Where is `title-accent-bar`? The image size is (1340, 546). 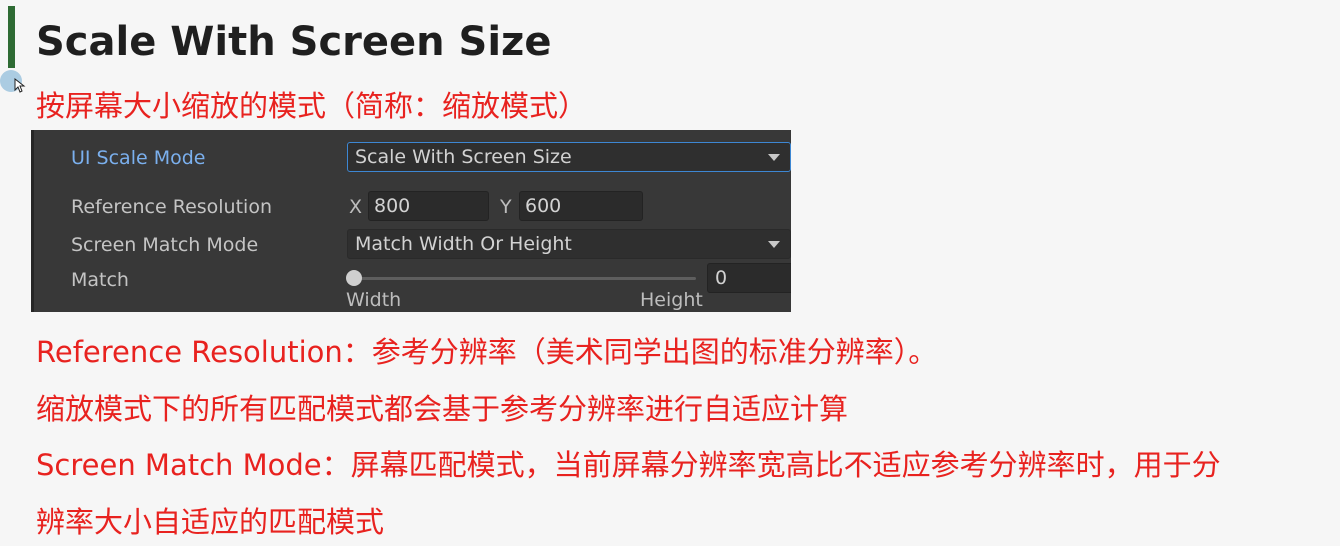
title-accent-bar is located at coordinates (11, 37).